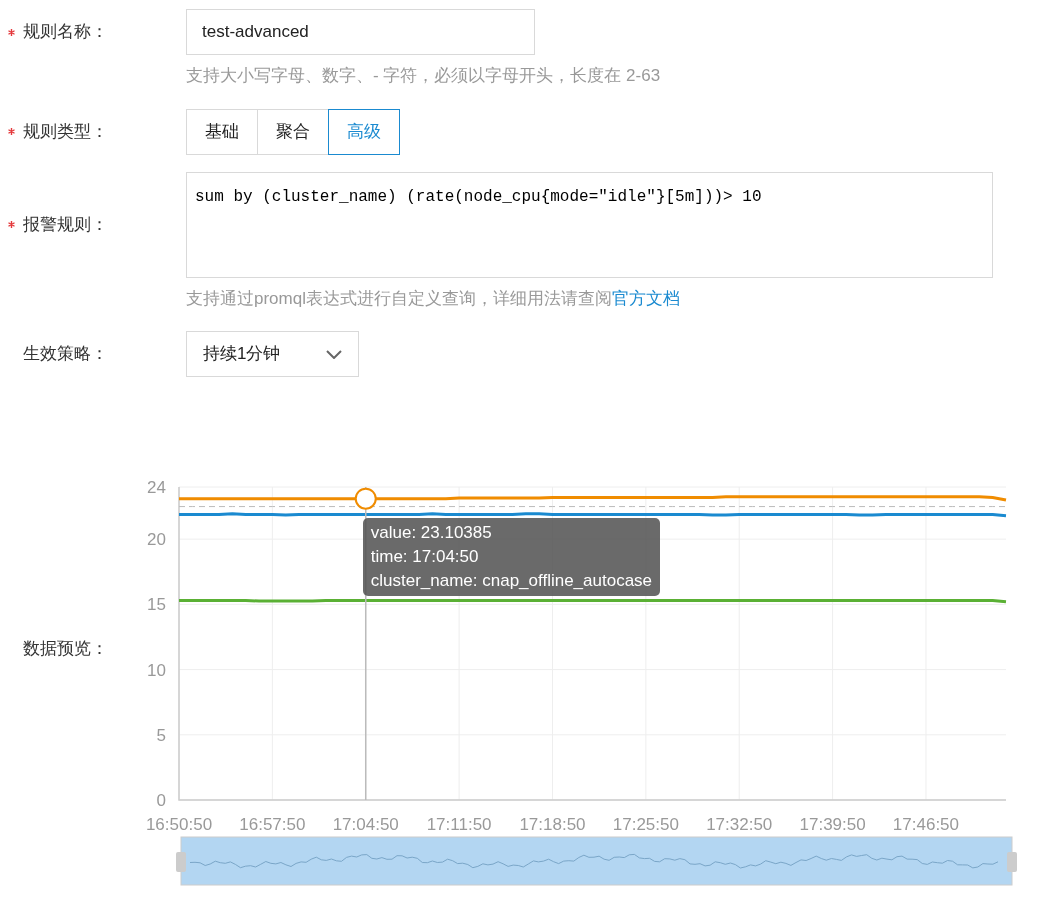  I want to click on rule-name-input: test-advanced, so click(360, 32).